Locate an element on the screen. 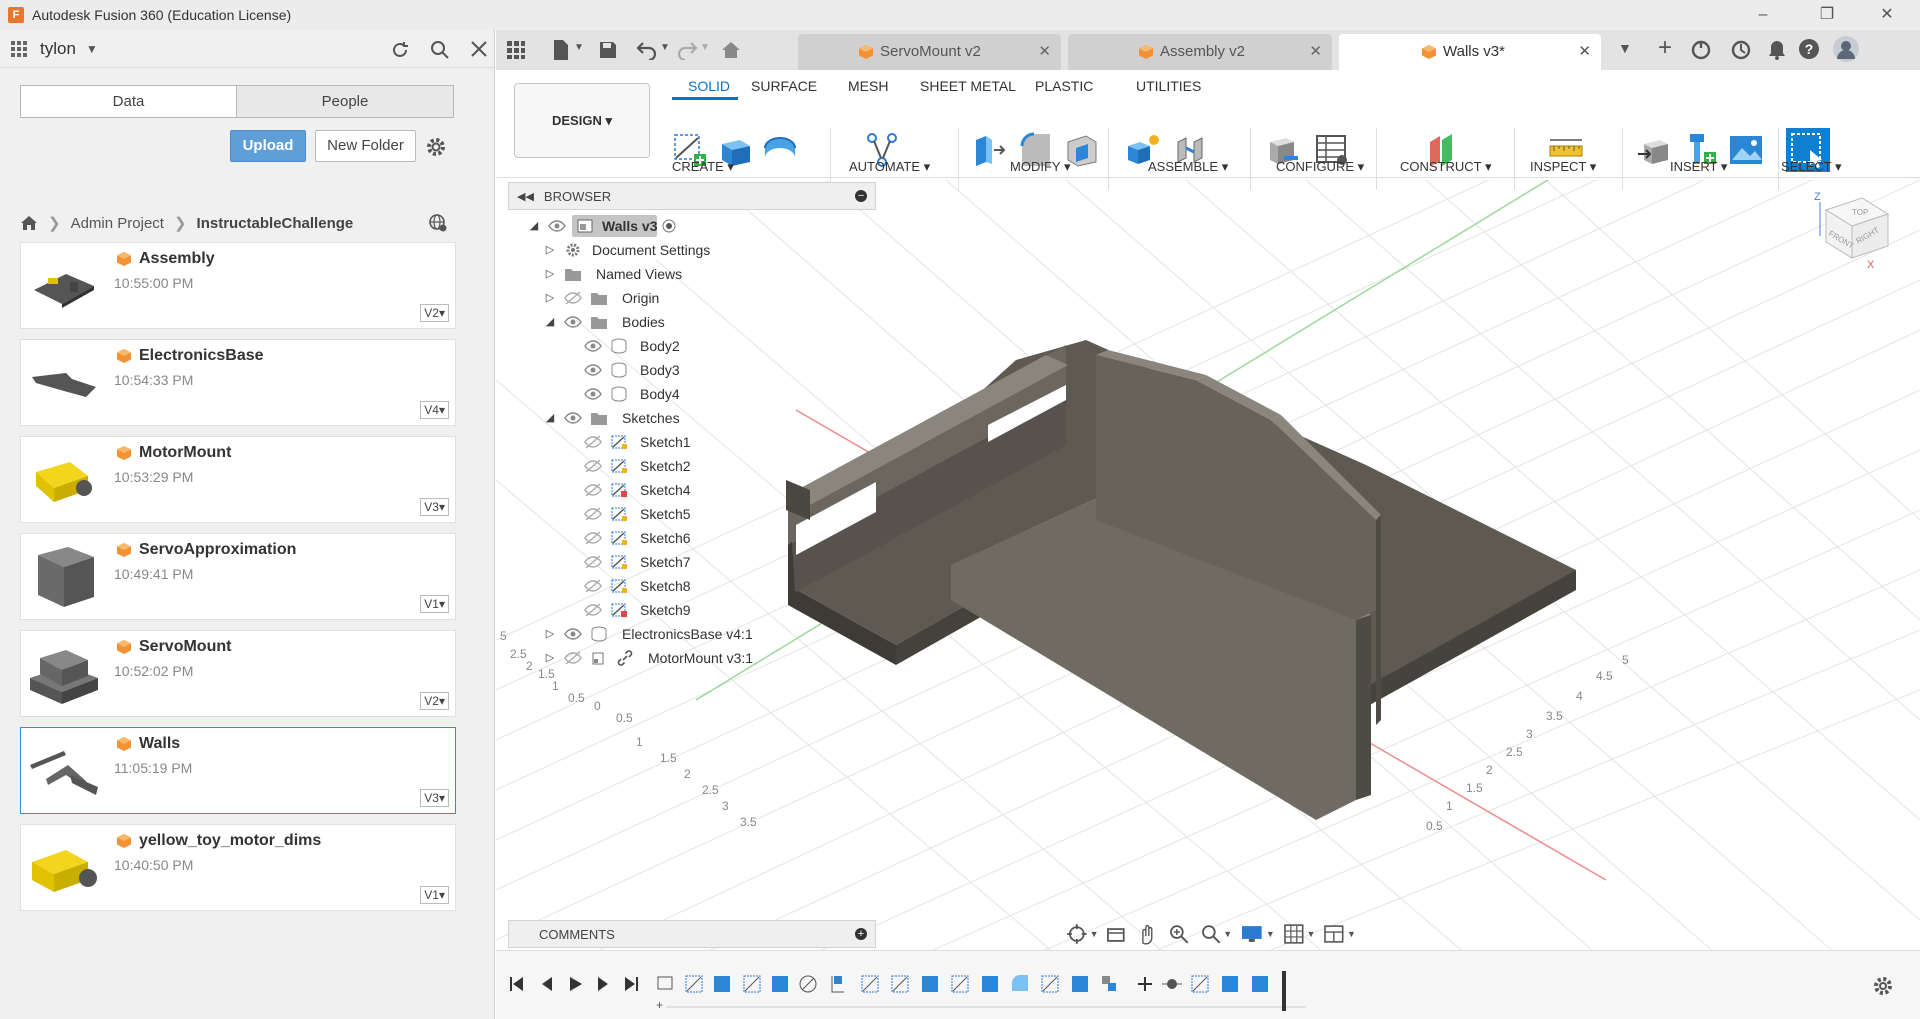 This screenshot has width=1920, height=1019. grid-apps-icon is located at coordinates (19, 49).